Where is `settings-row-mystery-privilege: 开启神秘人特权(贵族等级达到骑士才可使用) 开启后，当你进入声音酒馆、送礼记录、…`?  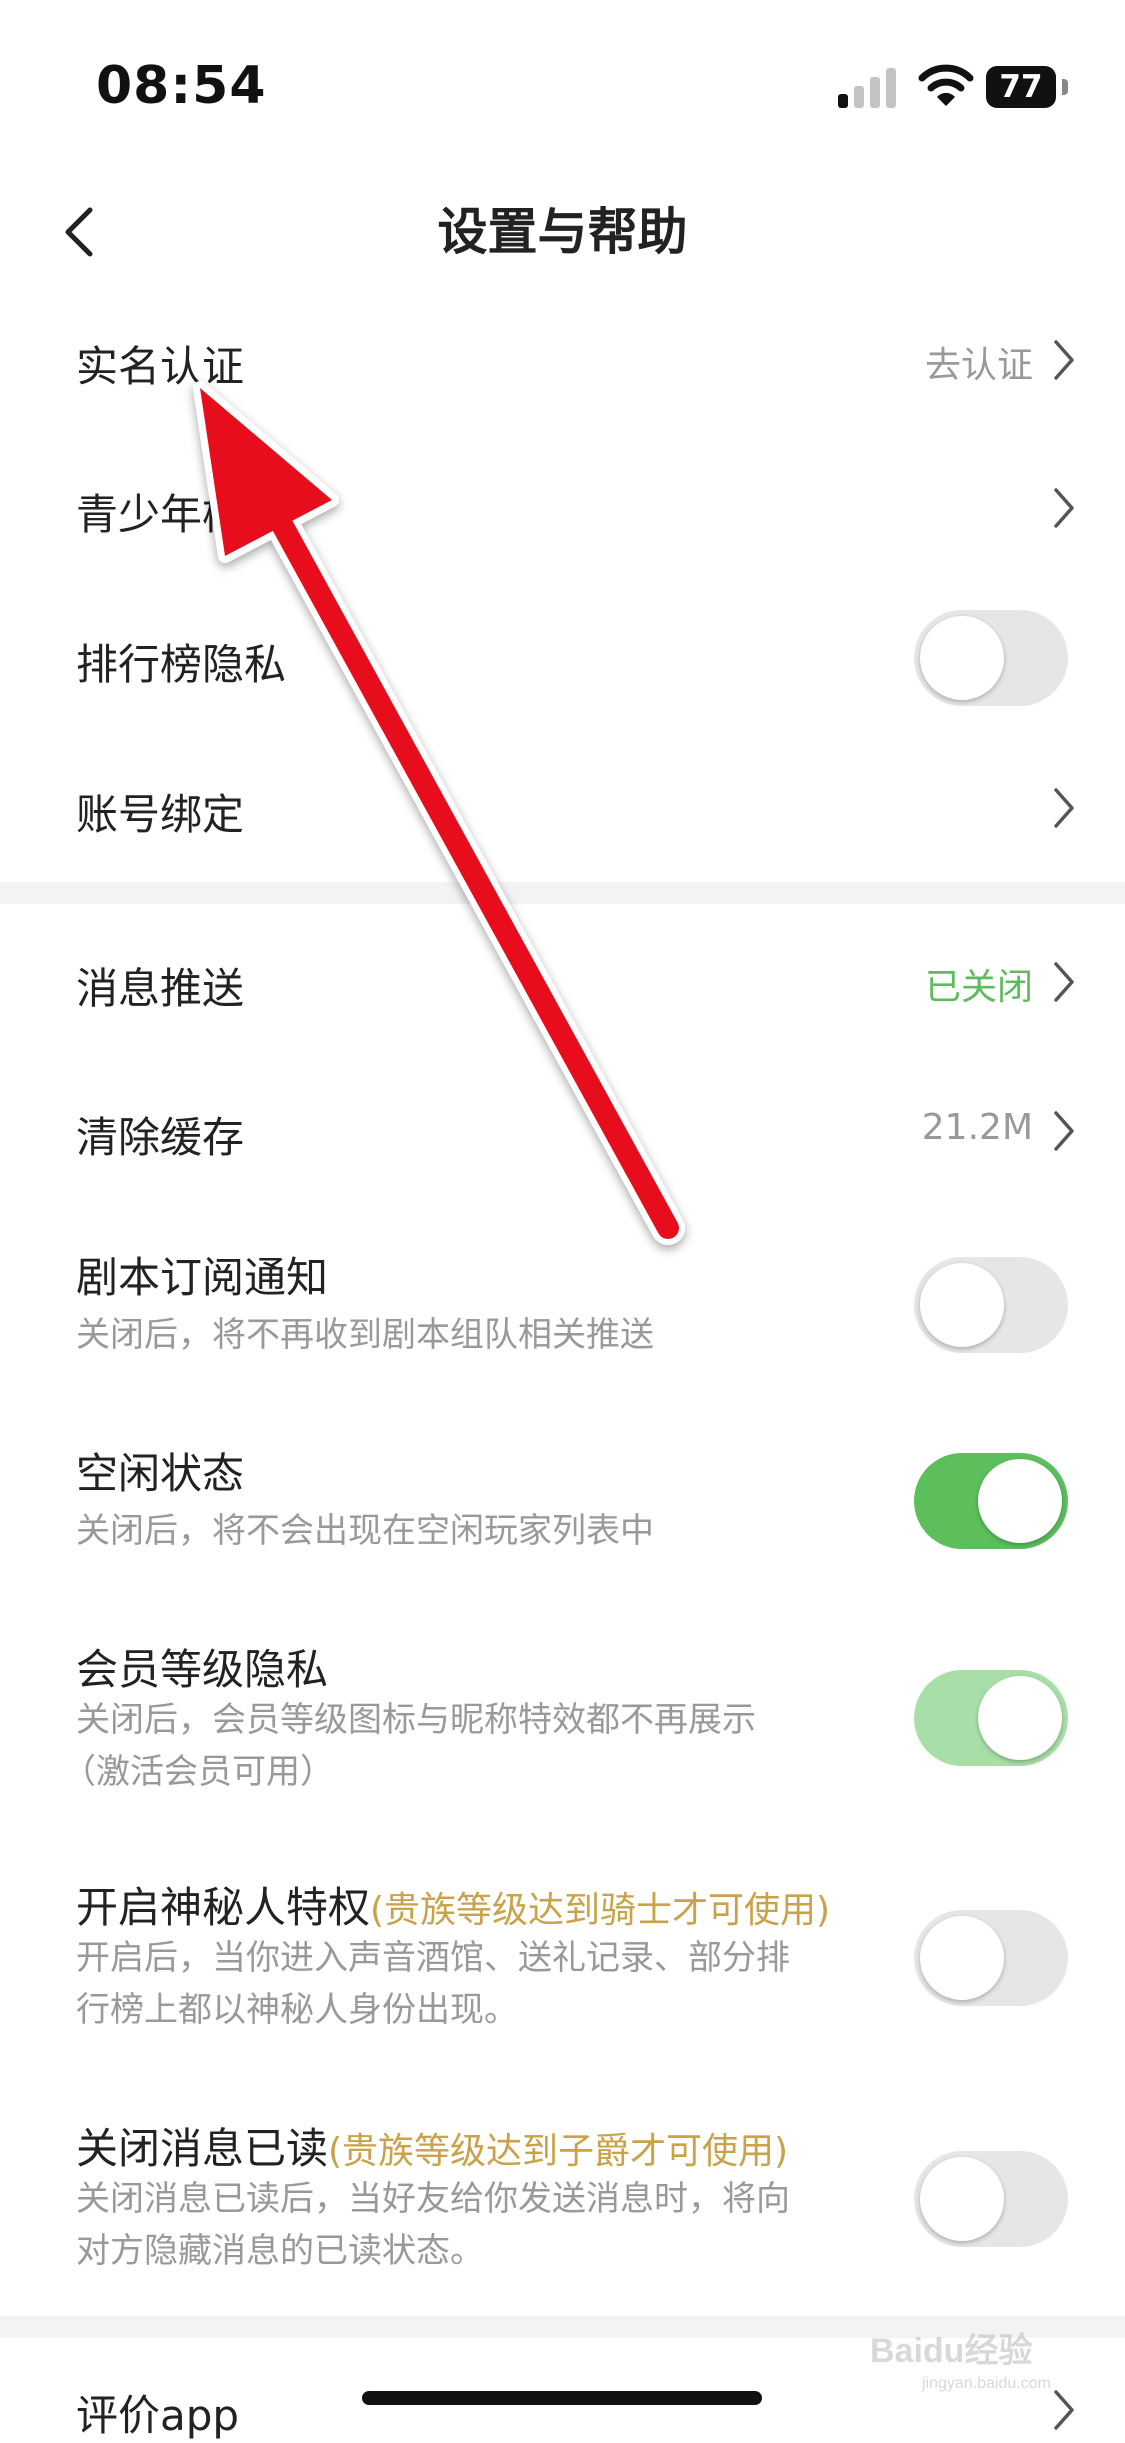
settings-row-mystery-privilege: 开启神秘人特权(贵族等级达到骑士才可使用) 开启后，当你进入声音酒馆、送礼记录、… is located at coordinates (562, 1964).